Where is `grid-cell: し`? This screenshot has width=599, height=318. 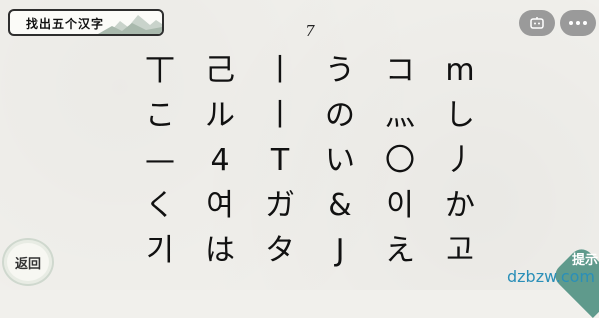
grid-cell: し is located at coordinates (460, 115).